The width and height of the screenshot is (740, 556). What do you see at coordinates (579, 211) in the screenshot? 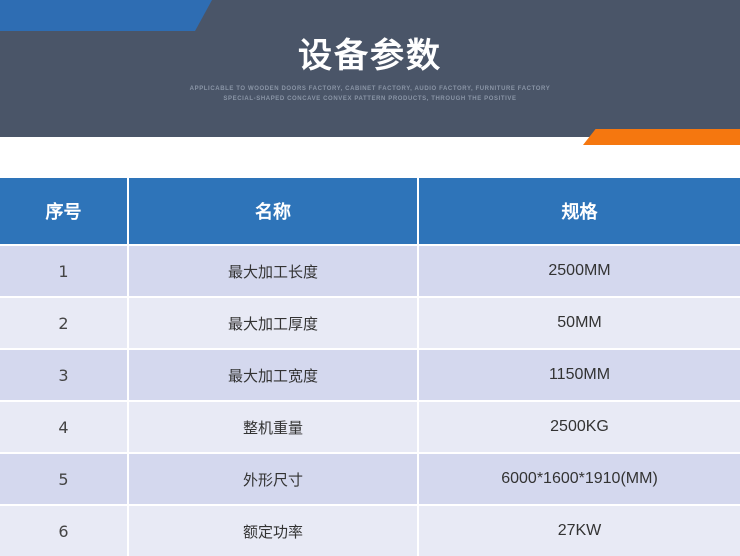
I see `header-spec: 规格` at bounding box center [579, 211].